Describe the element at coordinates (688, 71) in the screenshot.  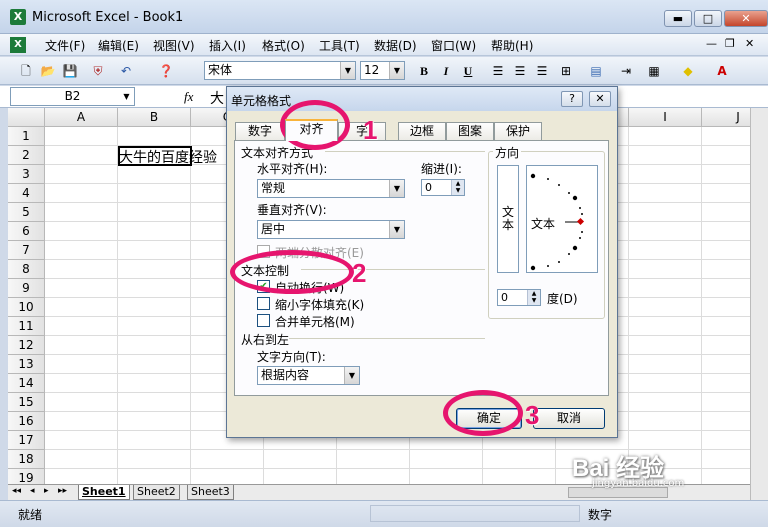
I see `fill-color-icon: ◆` at that location.